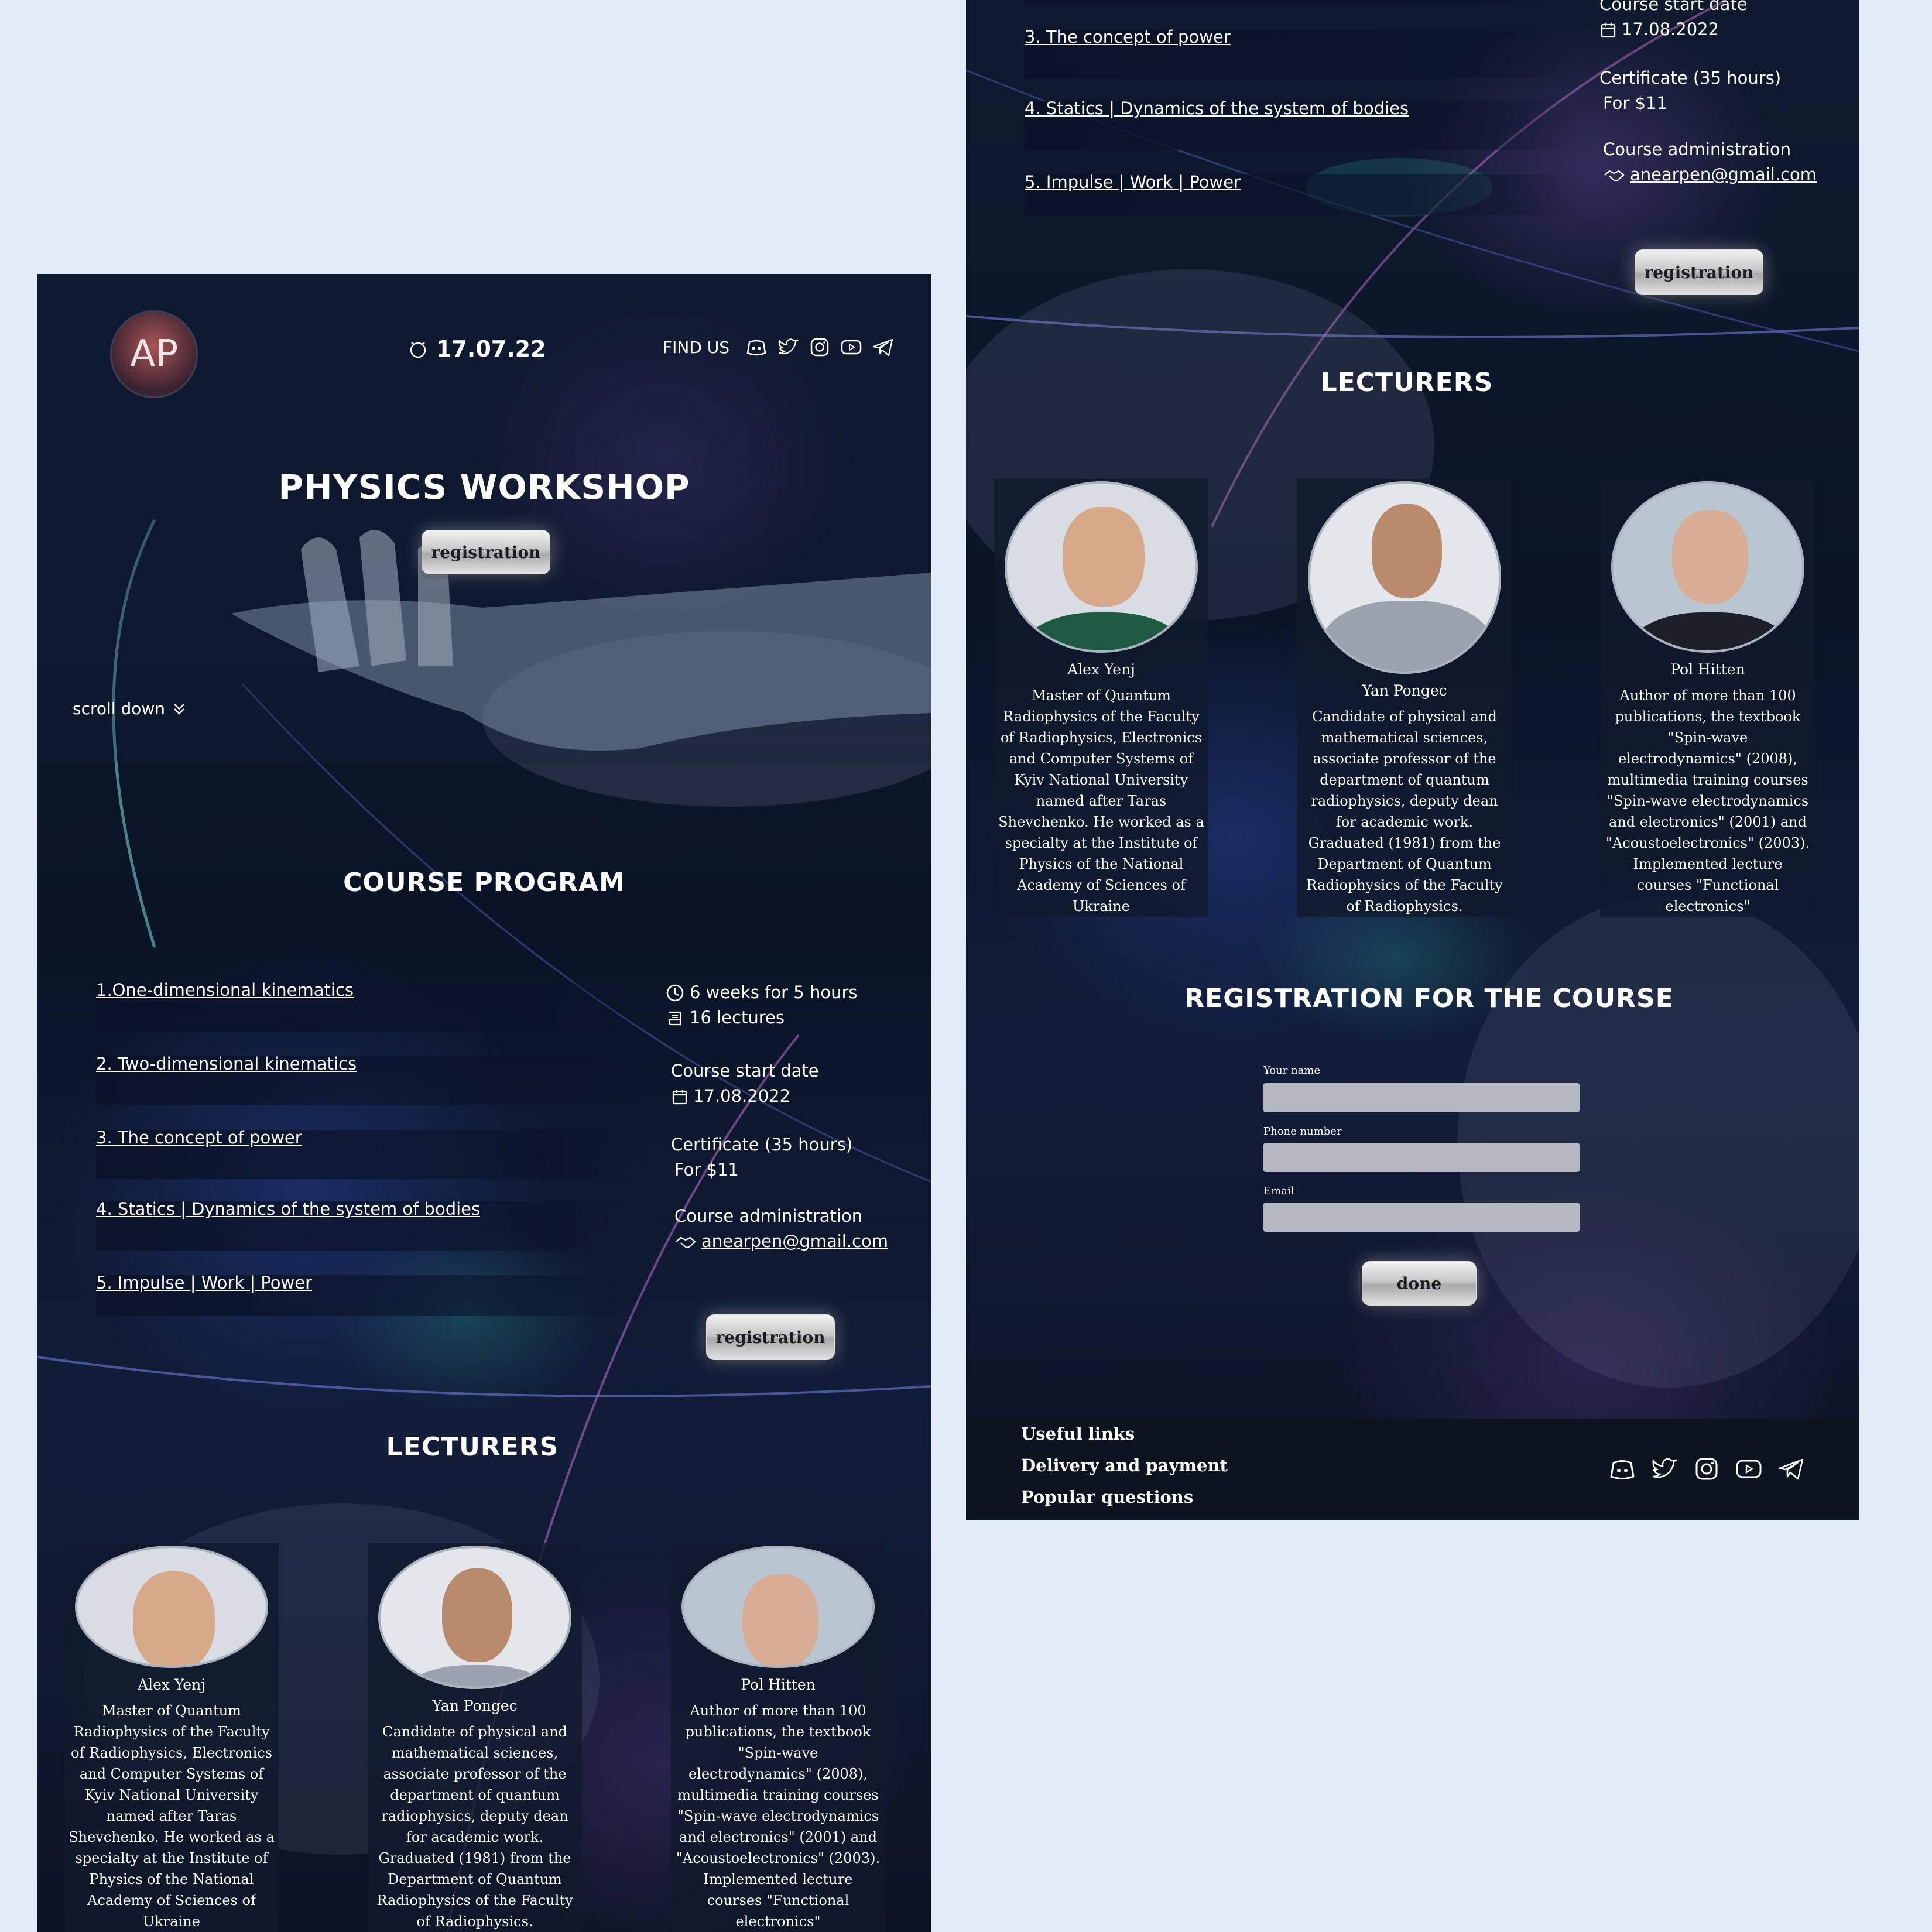 The height and width of the screenshot is (1932, 1932). What do you see at coordinates (1635, 103) in the screenshot?
I see `price-text: For $11` at bounding box center [1635, 103].